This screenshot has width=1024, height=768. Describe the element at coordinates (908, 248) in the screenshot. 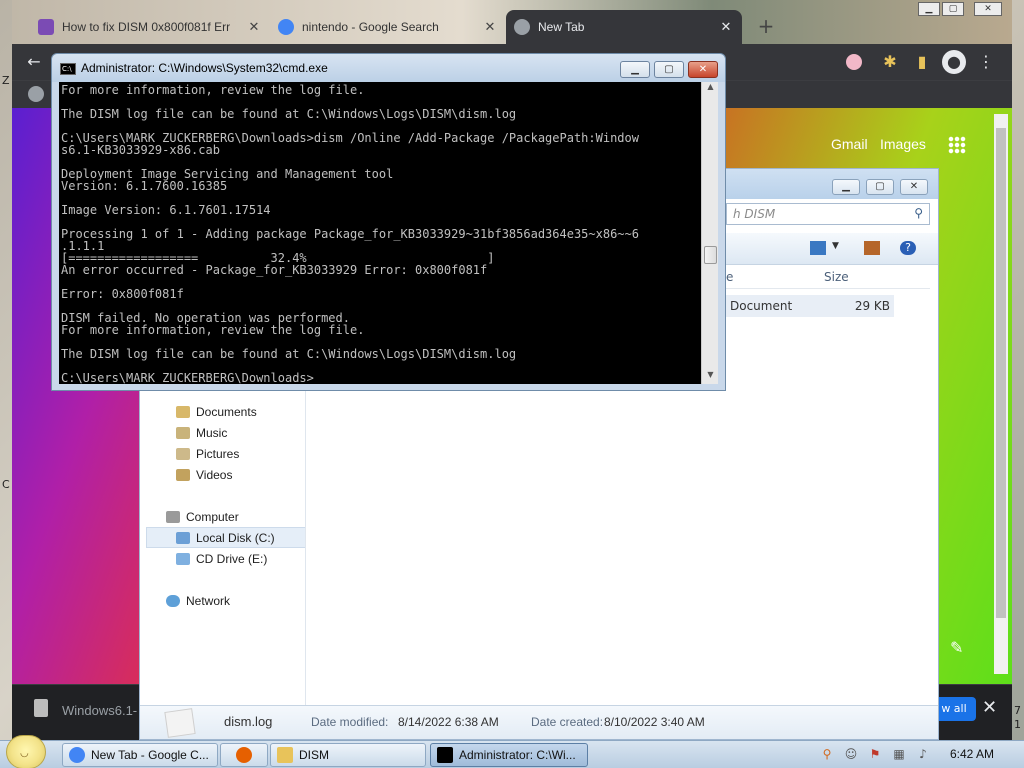

I see `help-icon: ?` at that location.